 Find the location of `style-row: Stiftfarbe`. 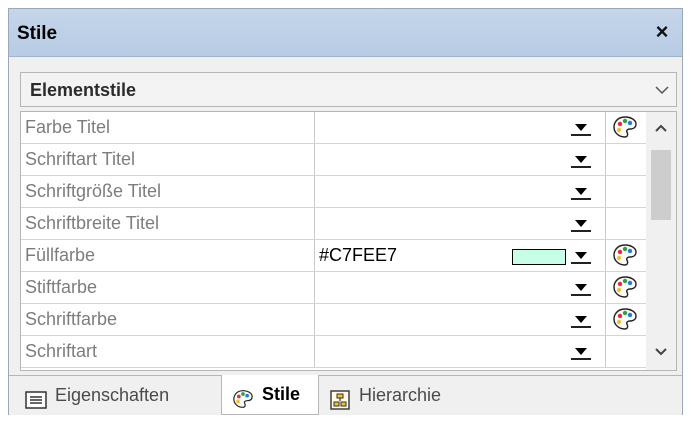

style-row: Stiftfarbe is located at coordinates (333, 288).